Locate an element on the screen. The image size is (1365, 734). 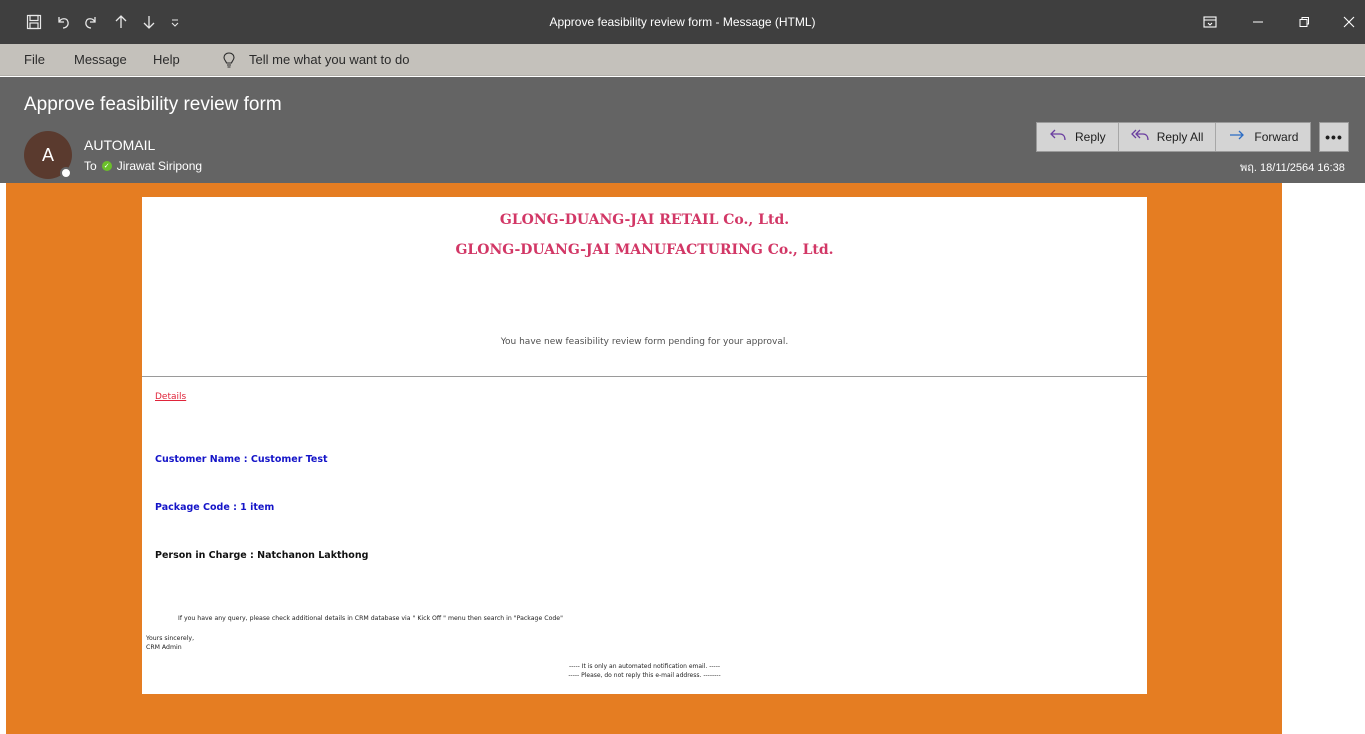
person-in-charge: Person in Charge : Natchanon Lakthong is located at coordinates (262, 555).